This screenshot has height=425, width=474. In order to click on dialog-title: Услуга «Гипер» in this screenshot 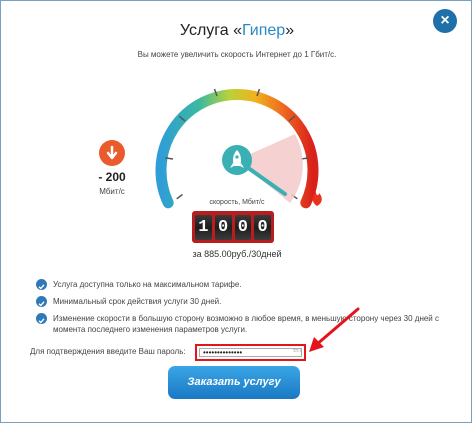, I will do `click(237, 31)`.